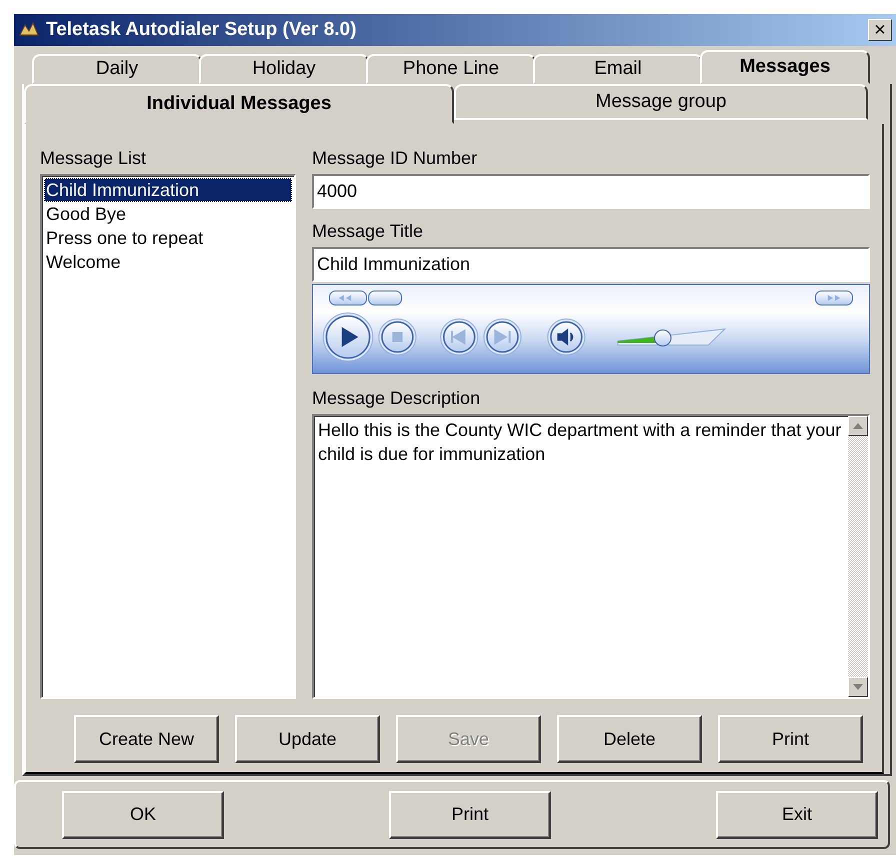 The image size is (896, 865). Describe the element at coordinates (395, 159) in the screenshot. I see `field-label: Message ID Number` at that location.